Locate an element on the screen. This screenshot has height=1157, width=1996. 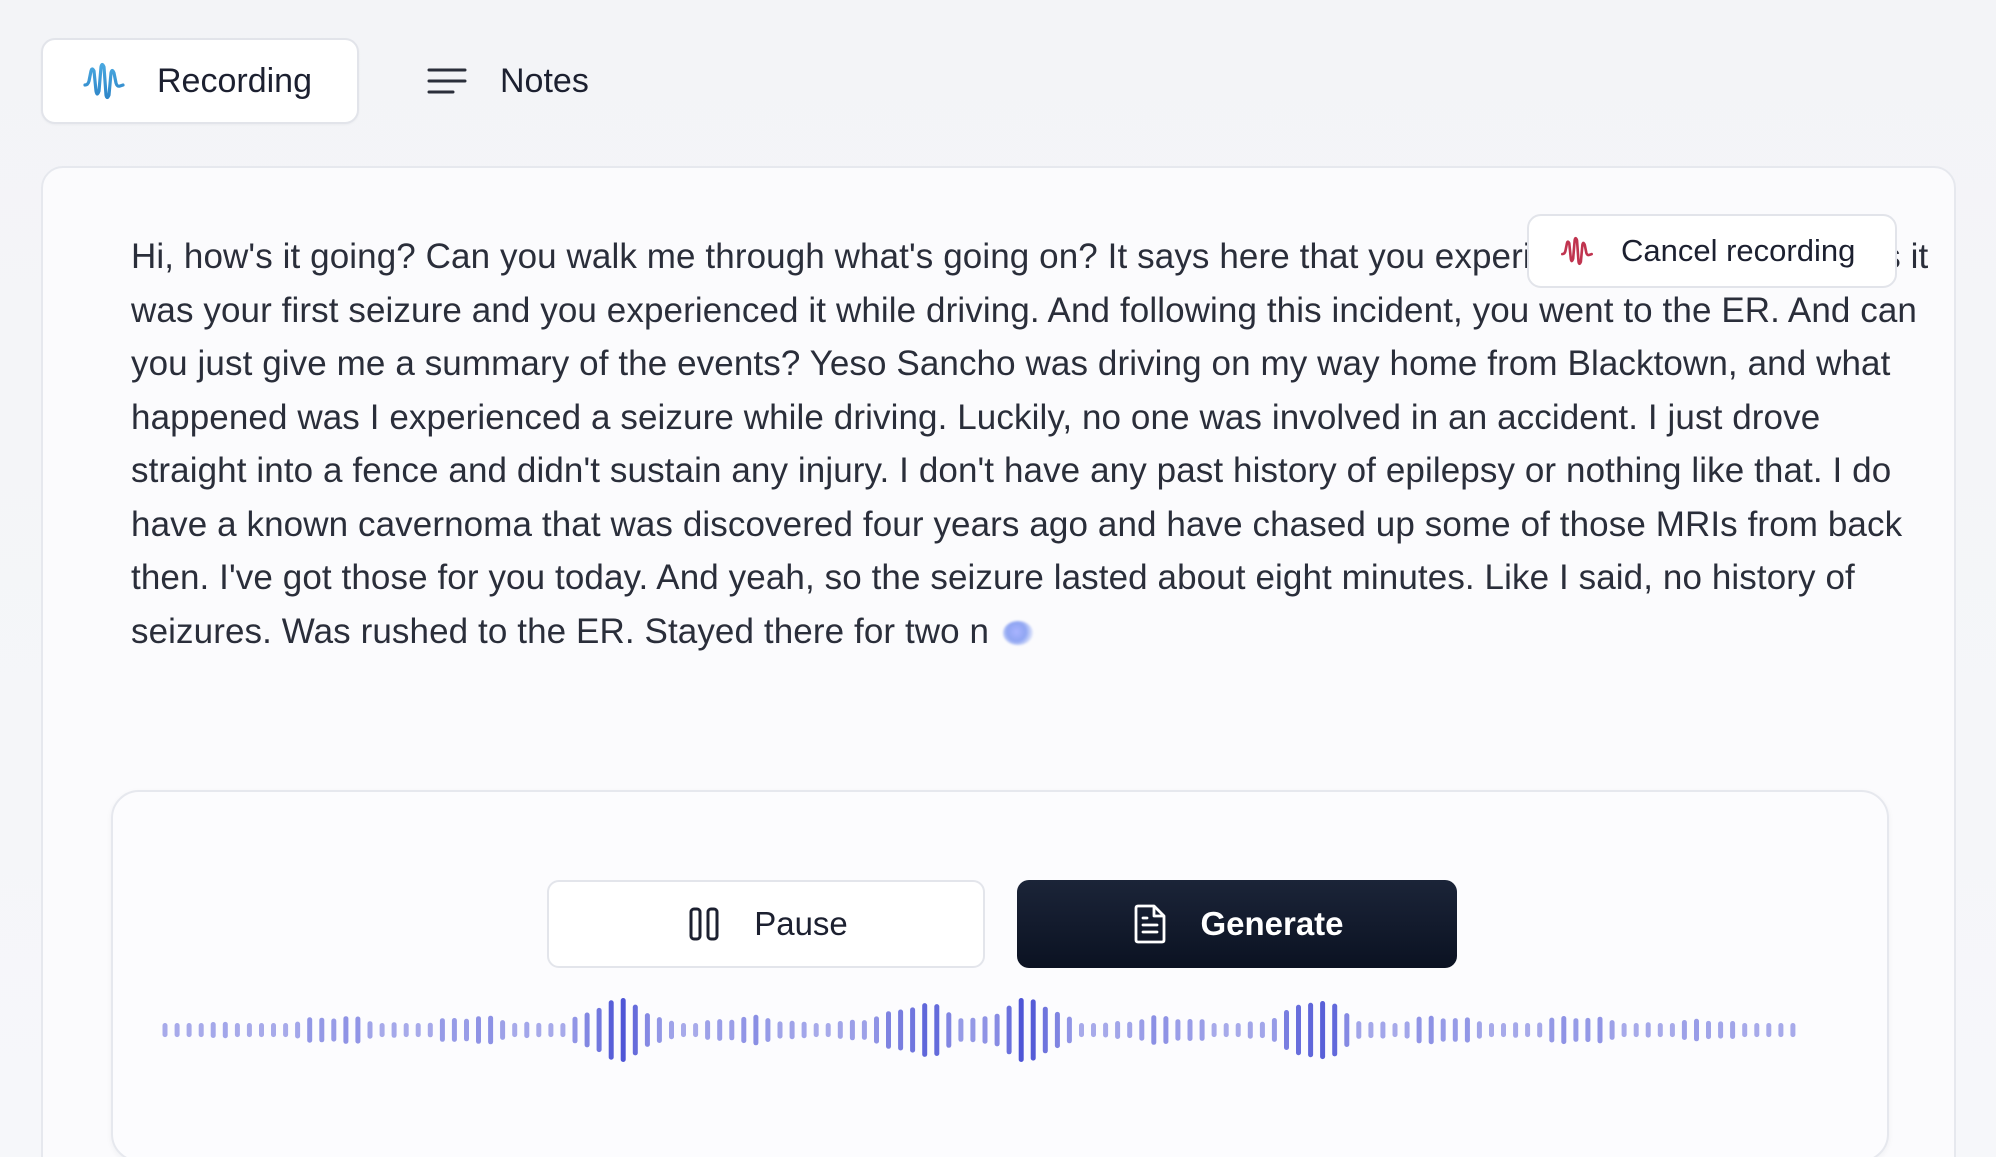
tab-notes: Notes is located at coordinates (510, 81).